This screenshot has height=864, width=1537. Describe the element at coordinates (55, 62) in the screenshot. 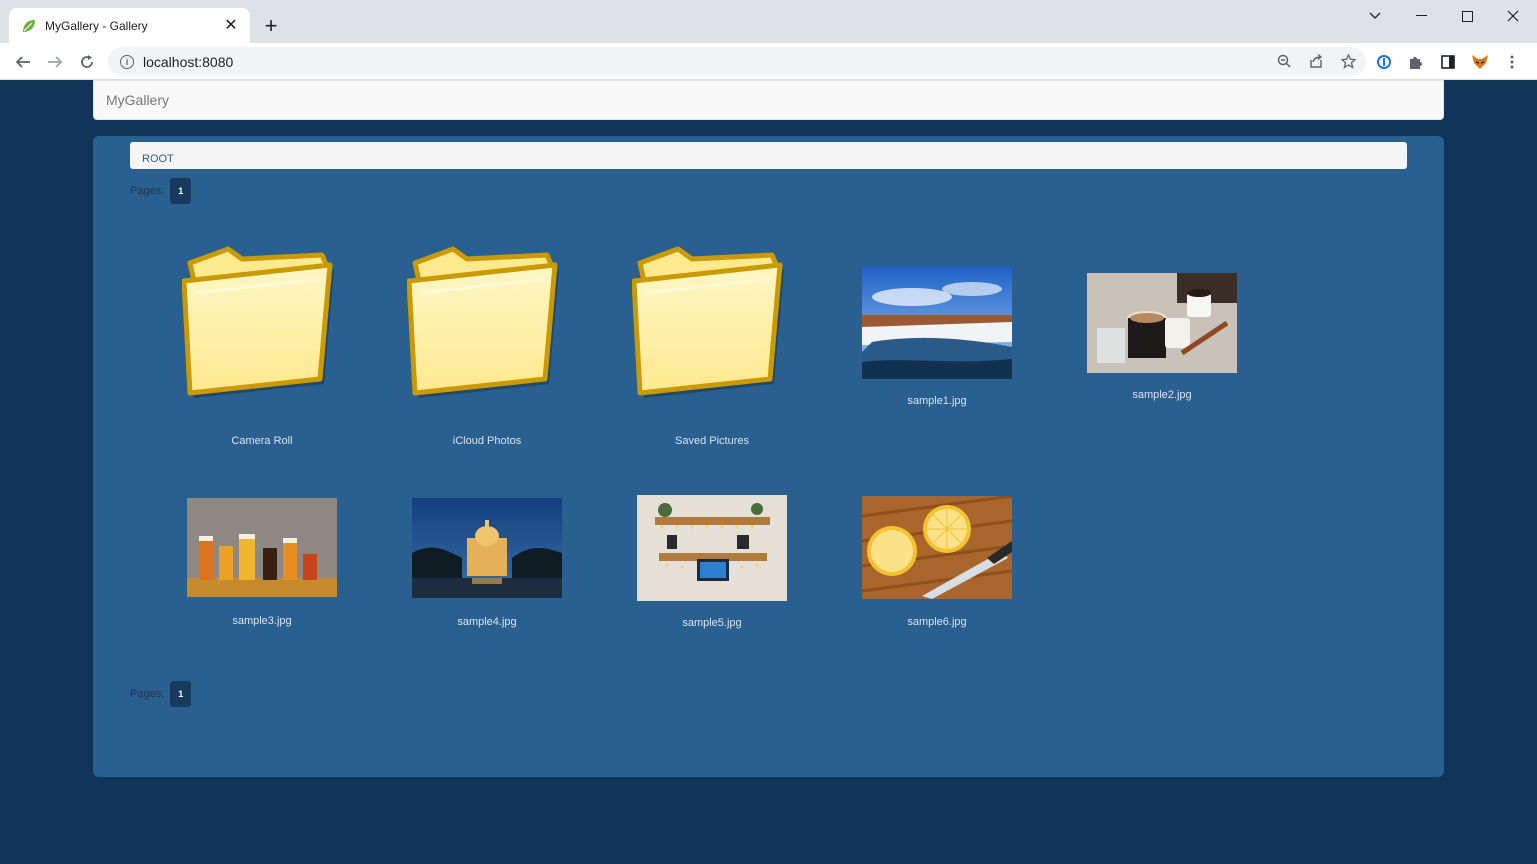

I see `forward-arrow-icon` at that location.